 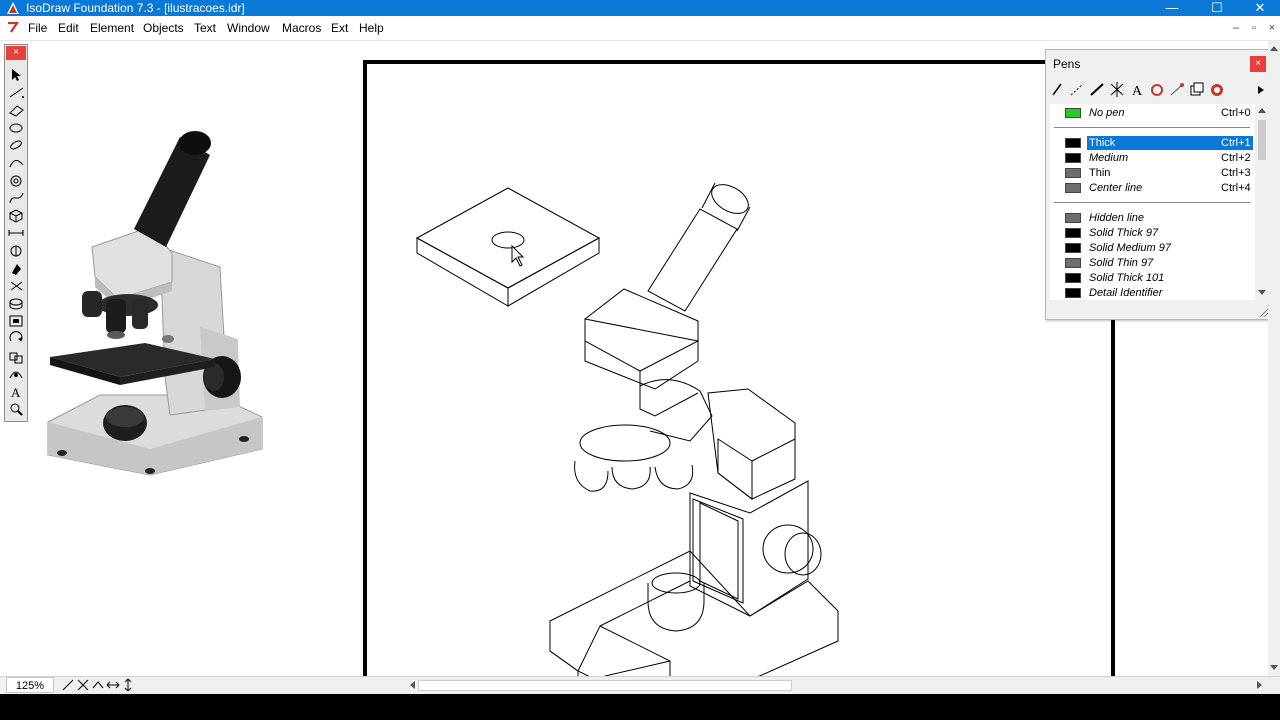 I want to click on bezier-tool-icon, so click(x=16, y=197).